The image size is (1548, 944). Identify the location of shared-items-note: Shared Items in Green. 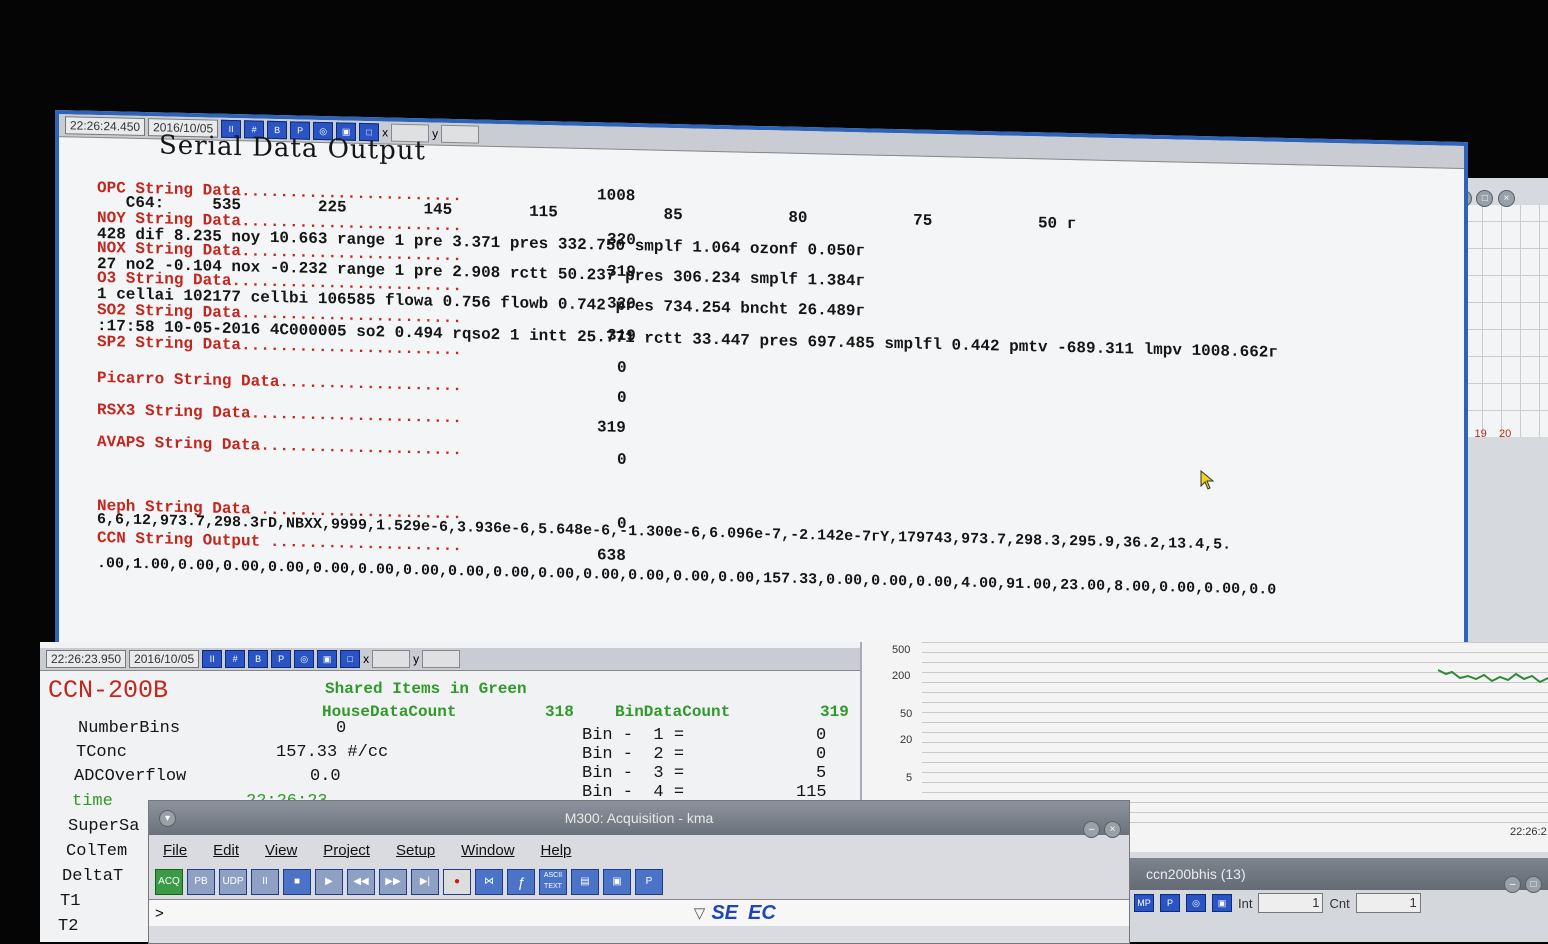
(426, 689).